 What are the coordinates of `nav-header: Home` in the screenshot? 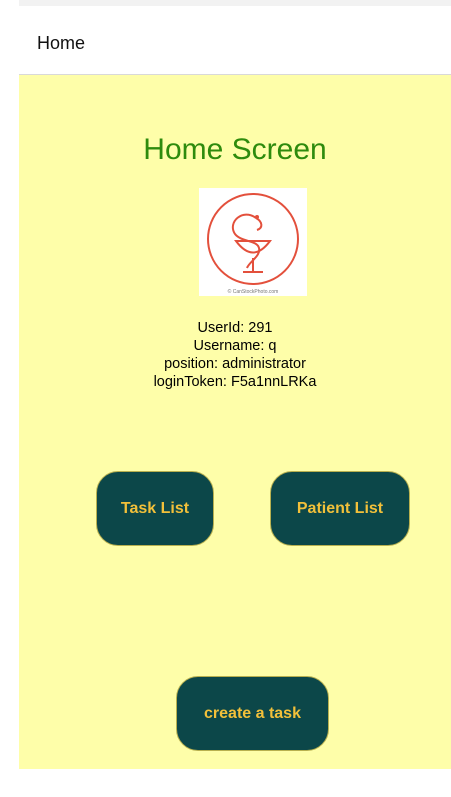 It's located at (235, 40).